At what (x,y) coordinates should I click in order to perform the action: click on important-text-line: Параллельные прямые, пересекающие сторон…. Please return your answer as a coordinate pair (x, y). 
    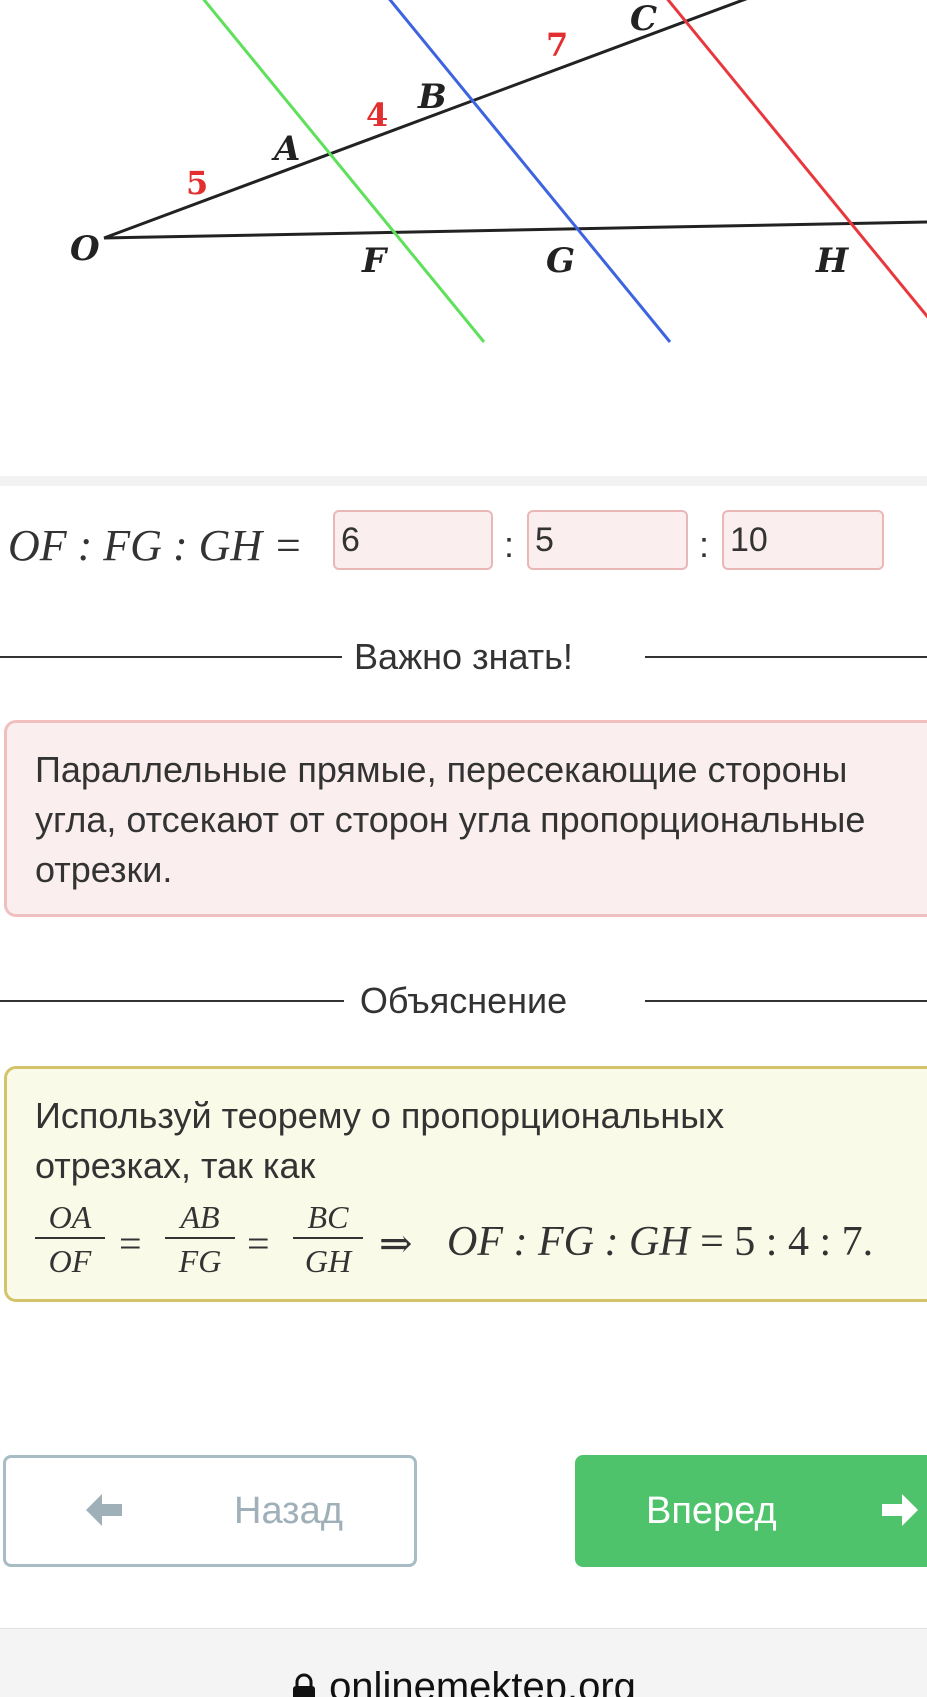
    Looking at the image, I should click on (441, 769).